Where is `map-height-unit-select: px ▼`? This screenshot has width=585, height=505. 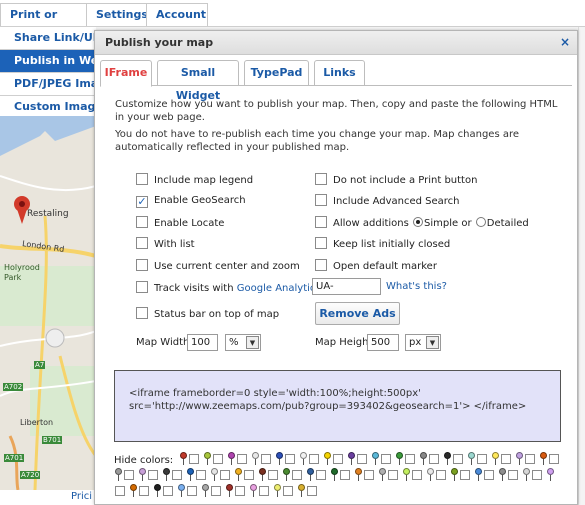
map-height-unit-select: px ▼ is located at coordinates (423, 342).